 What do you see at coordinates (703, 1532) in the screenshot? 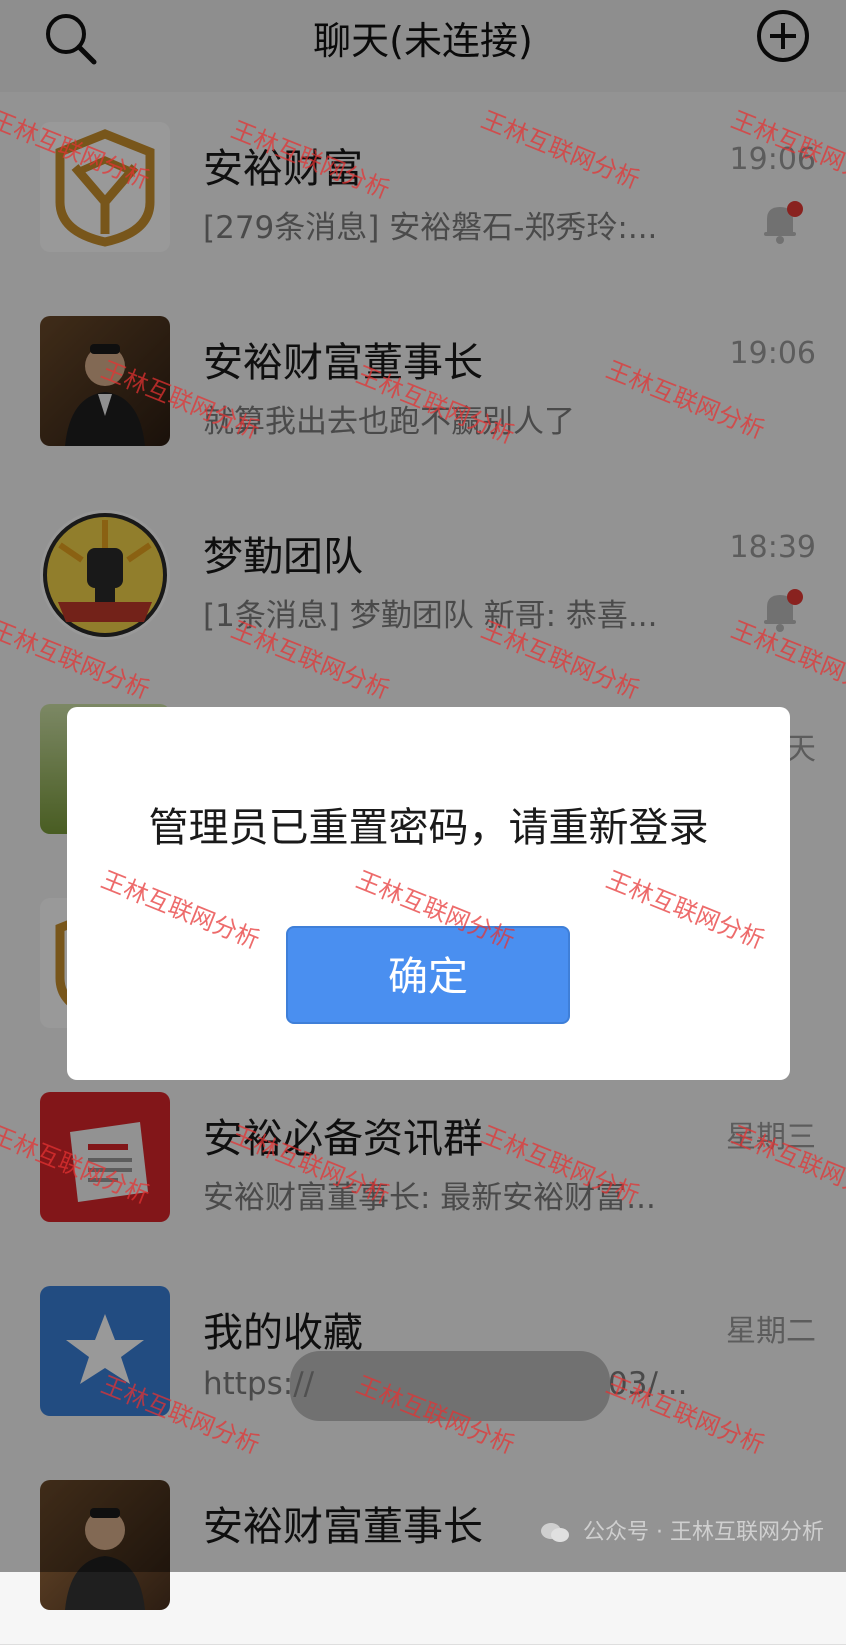
I see `footer-credit-text: 公众号 · 王林互联网分析` at bounding box center [703, 1532].